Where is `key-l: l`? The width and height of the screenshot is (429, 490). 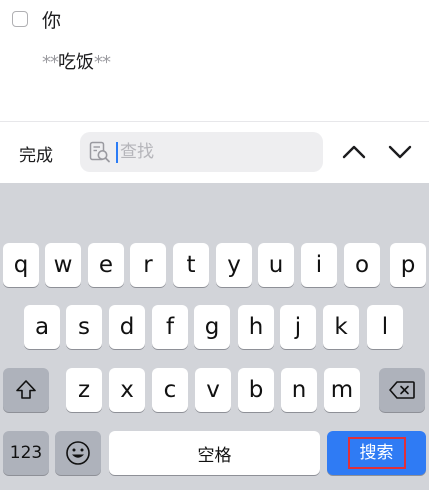 key-l: l is located at coordinates (385, 327).